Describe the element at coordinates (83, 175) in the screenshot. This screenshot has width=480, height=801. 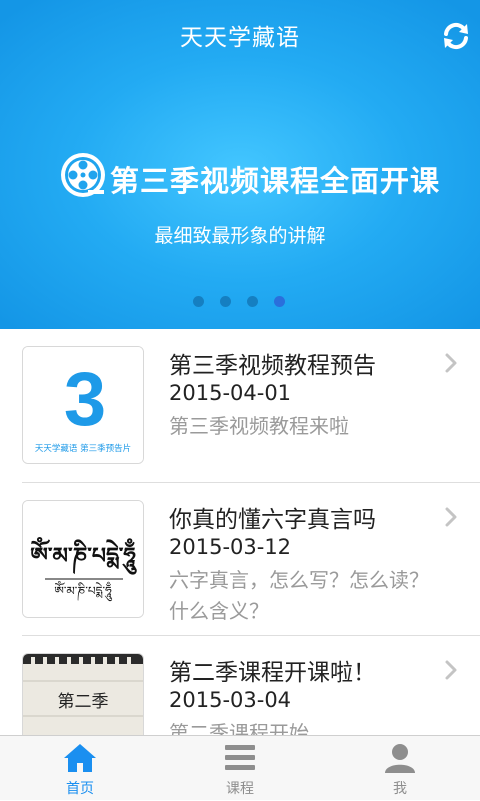
I see `film-reel-icon` at that location.